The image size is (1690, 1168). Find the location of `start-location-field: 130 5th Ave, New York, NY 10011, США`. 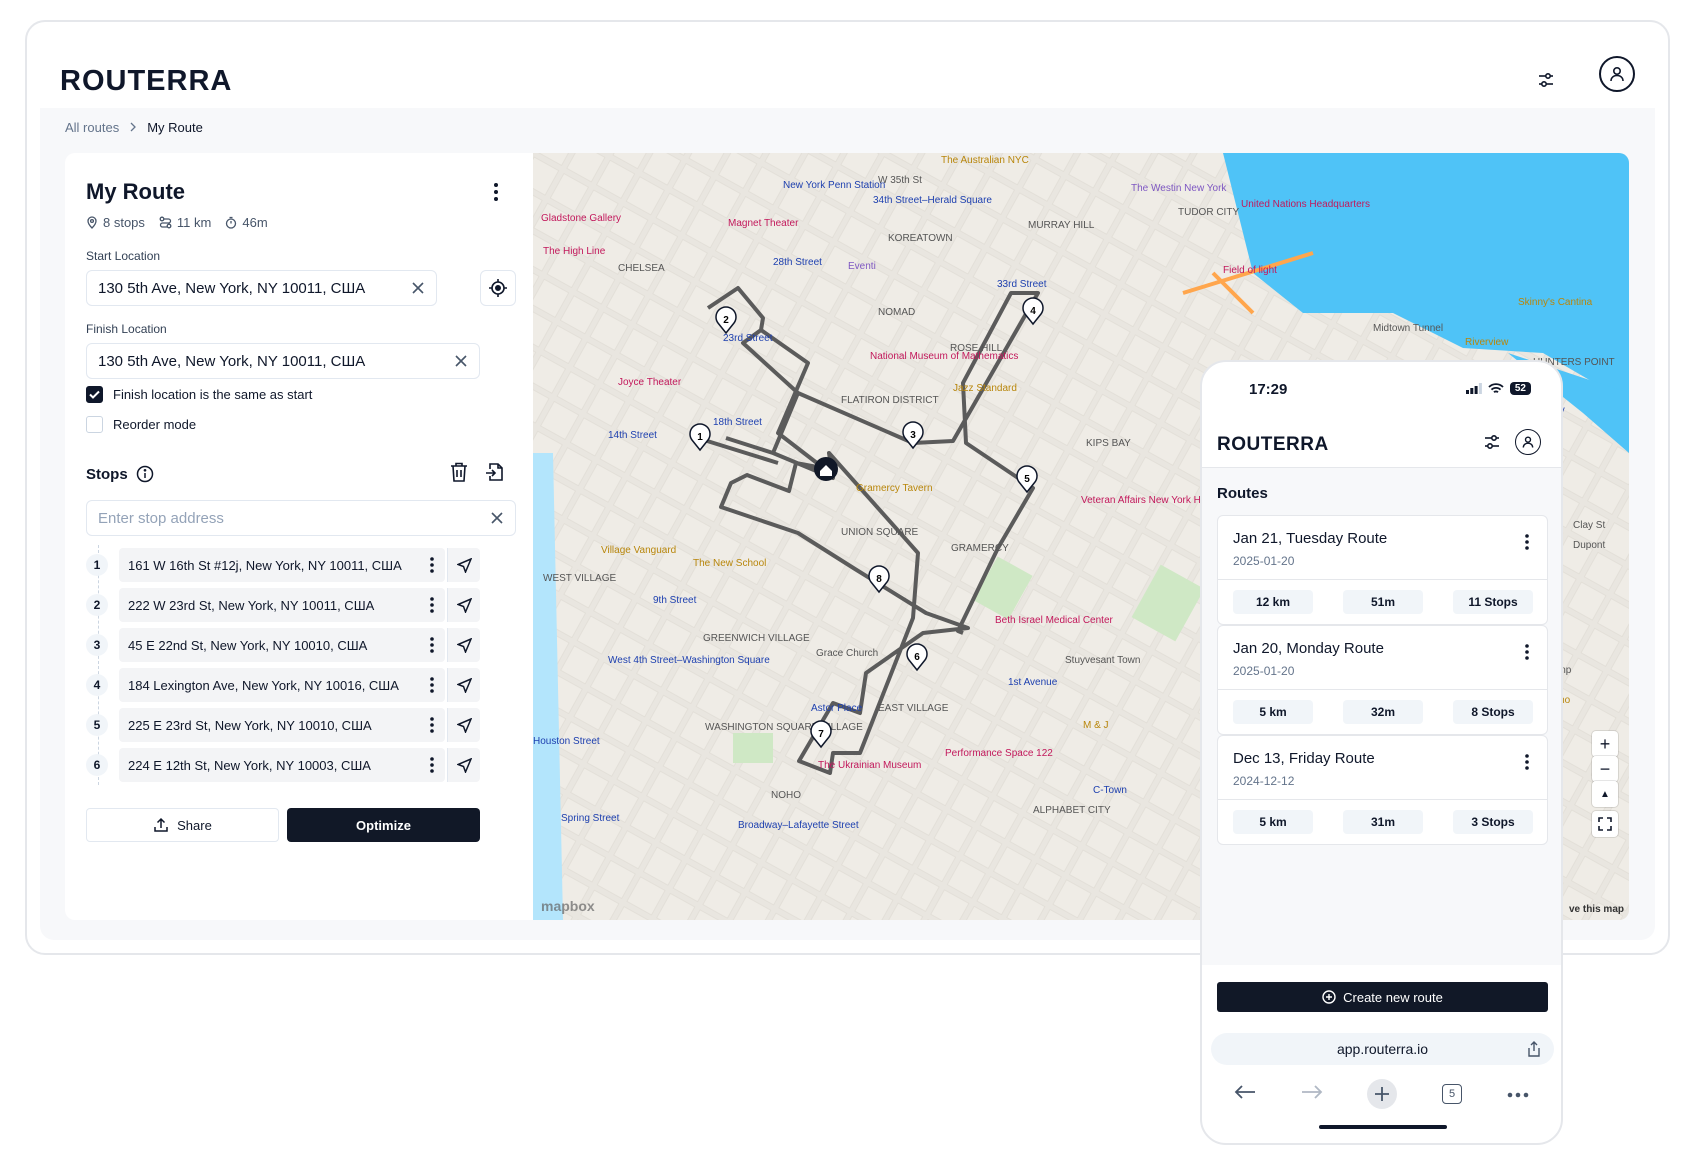

start-location-field: 130 5th Ave, New York, NY 10011, США is located at coordinates (261, 288).